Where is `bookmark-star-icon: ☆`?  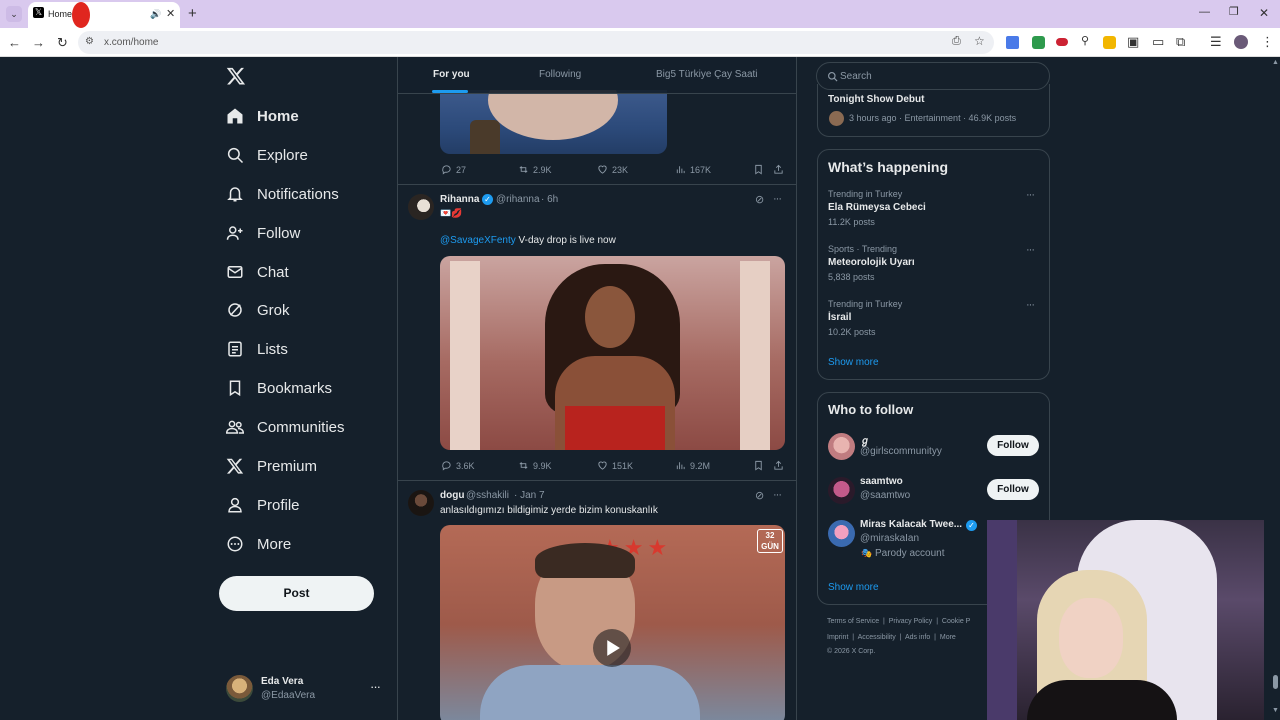 bookmark-star-icon: ☆ is located at coordinates (979, 41).